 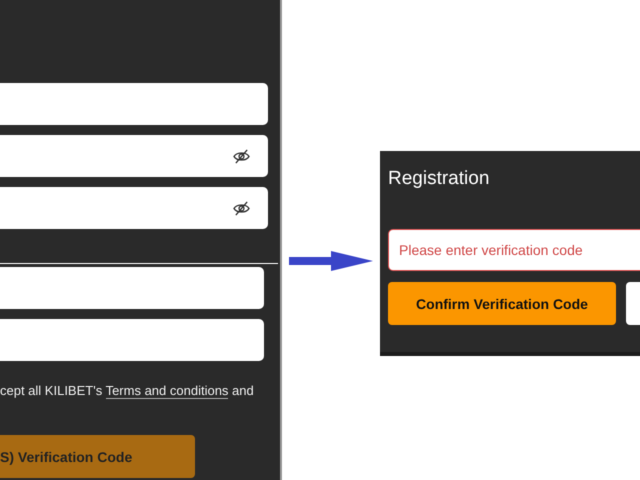 What do you see at coordinates (514, 250) in the screenshot?
I see `verification-code-field: Please enter verification code` at bounding box center [514, 250].